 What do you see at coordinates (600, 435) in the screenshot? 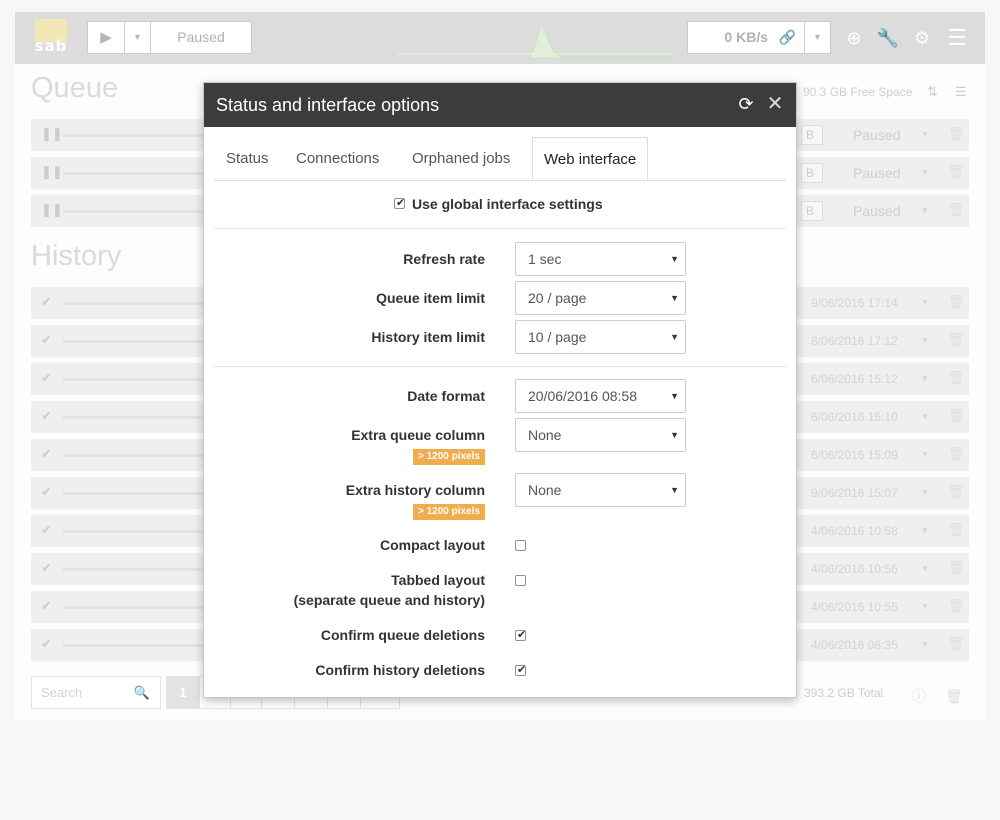
I see `extra-queue-select: None ▼` at bounding box center [600, 435].